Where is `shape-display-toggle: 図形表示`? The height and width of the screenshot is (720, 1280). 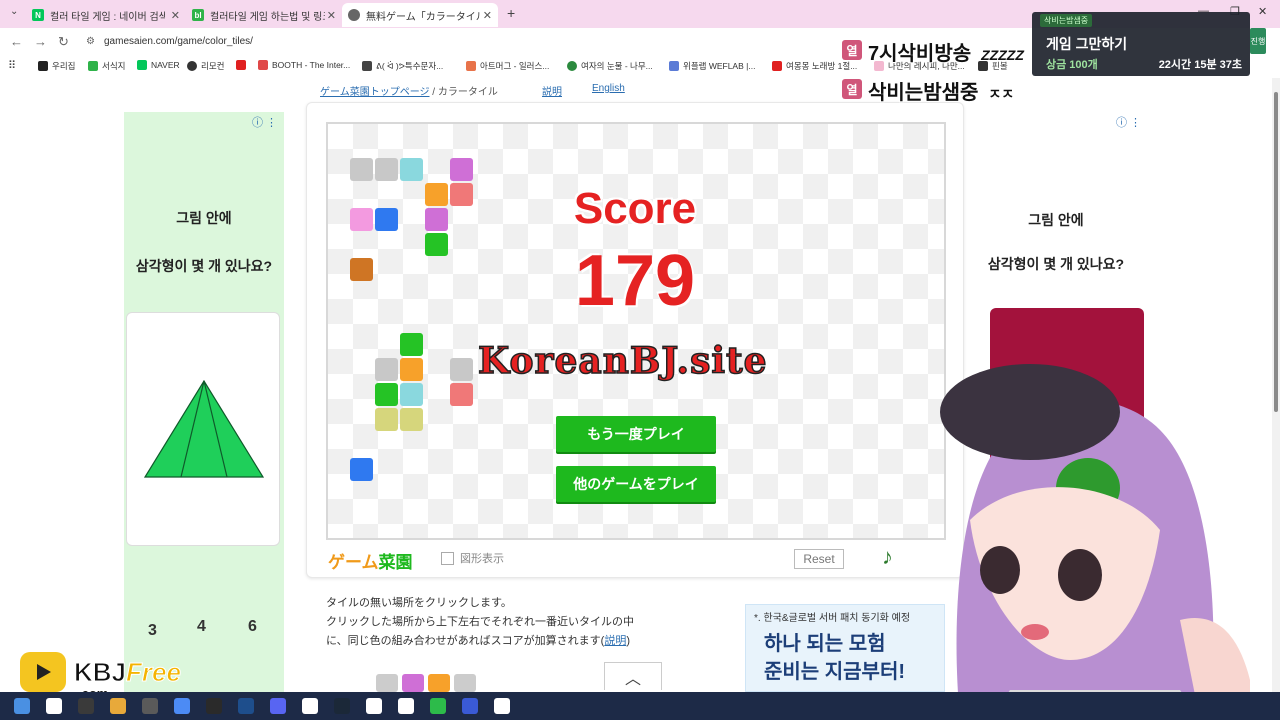
shape-display-toggle: 図形表示 is located at coordinates (472, 558).